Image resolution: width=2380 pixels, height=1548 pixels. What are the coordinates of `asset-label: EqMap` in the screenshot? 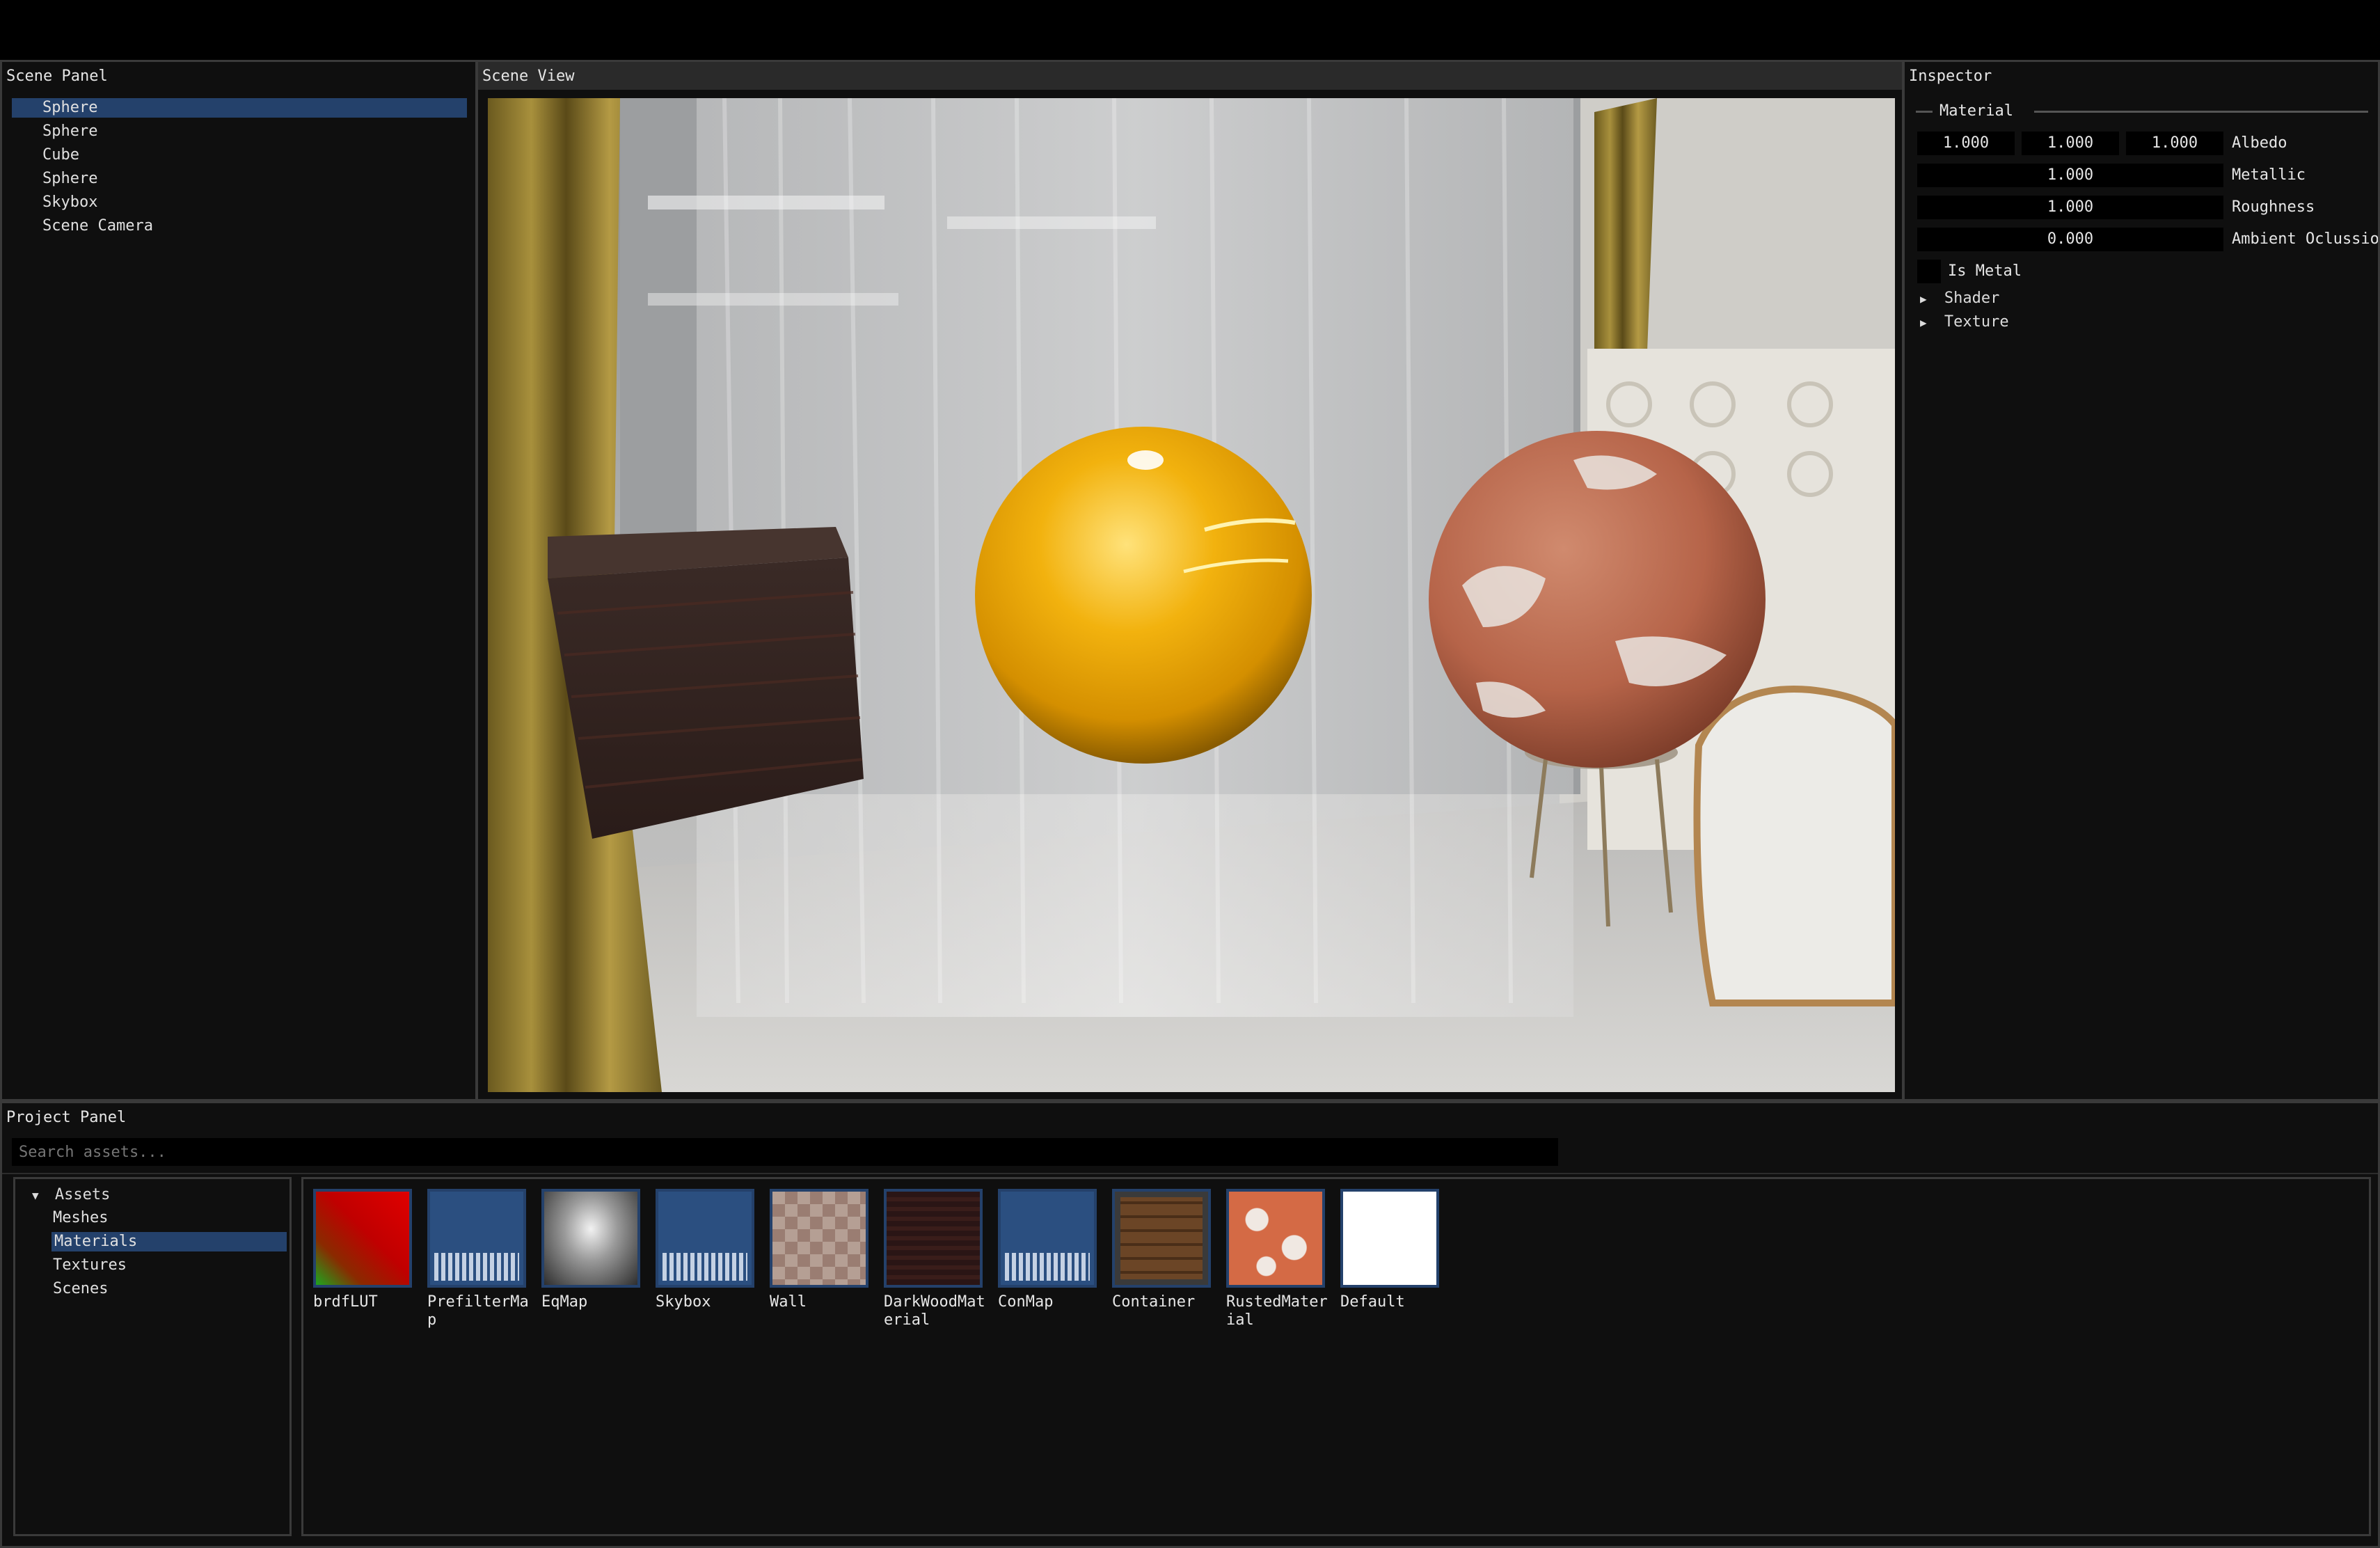 It's located at (564, 1302).